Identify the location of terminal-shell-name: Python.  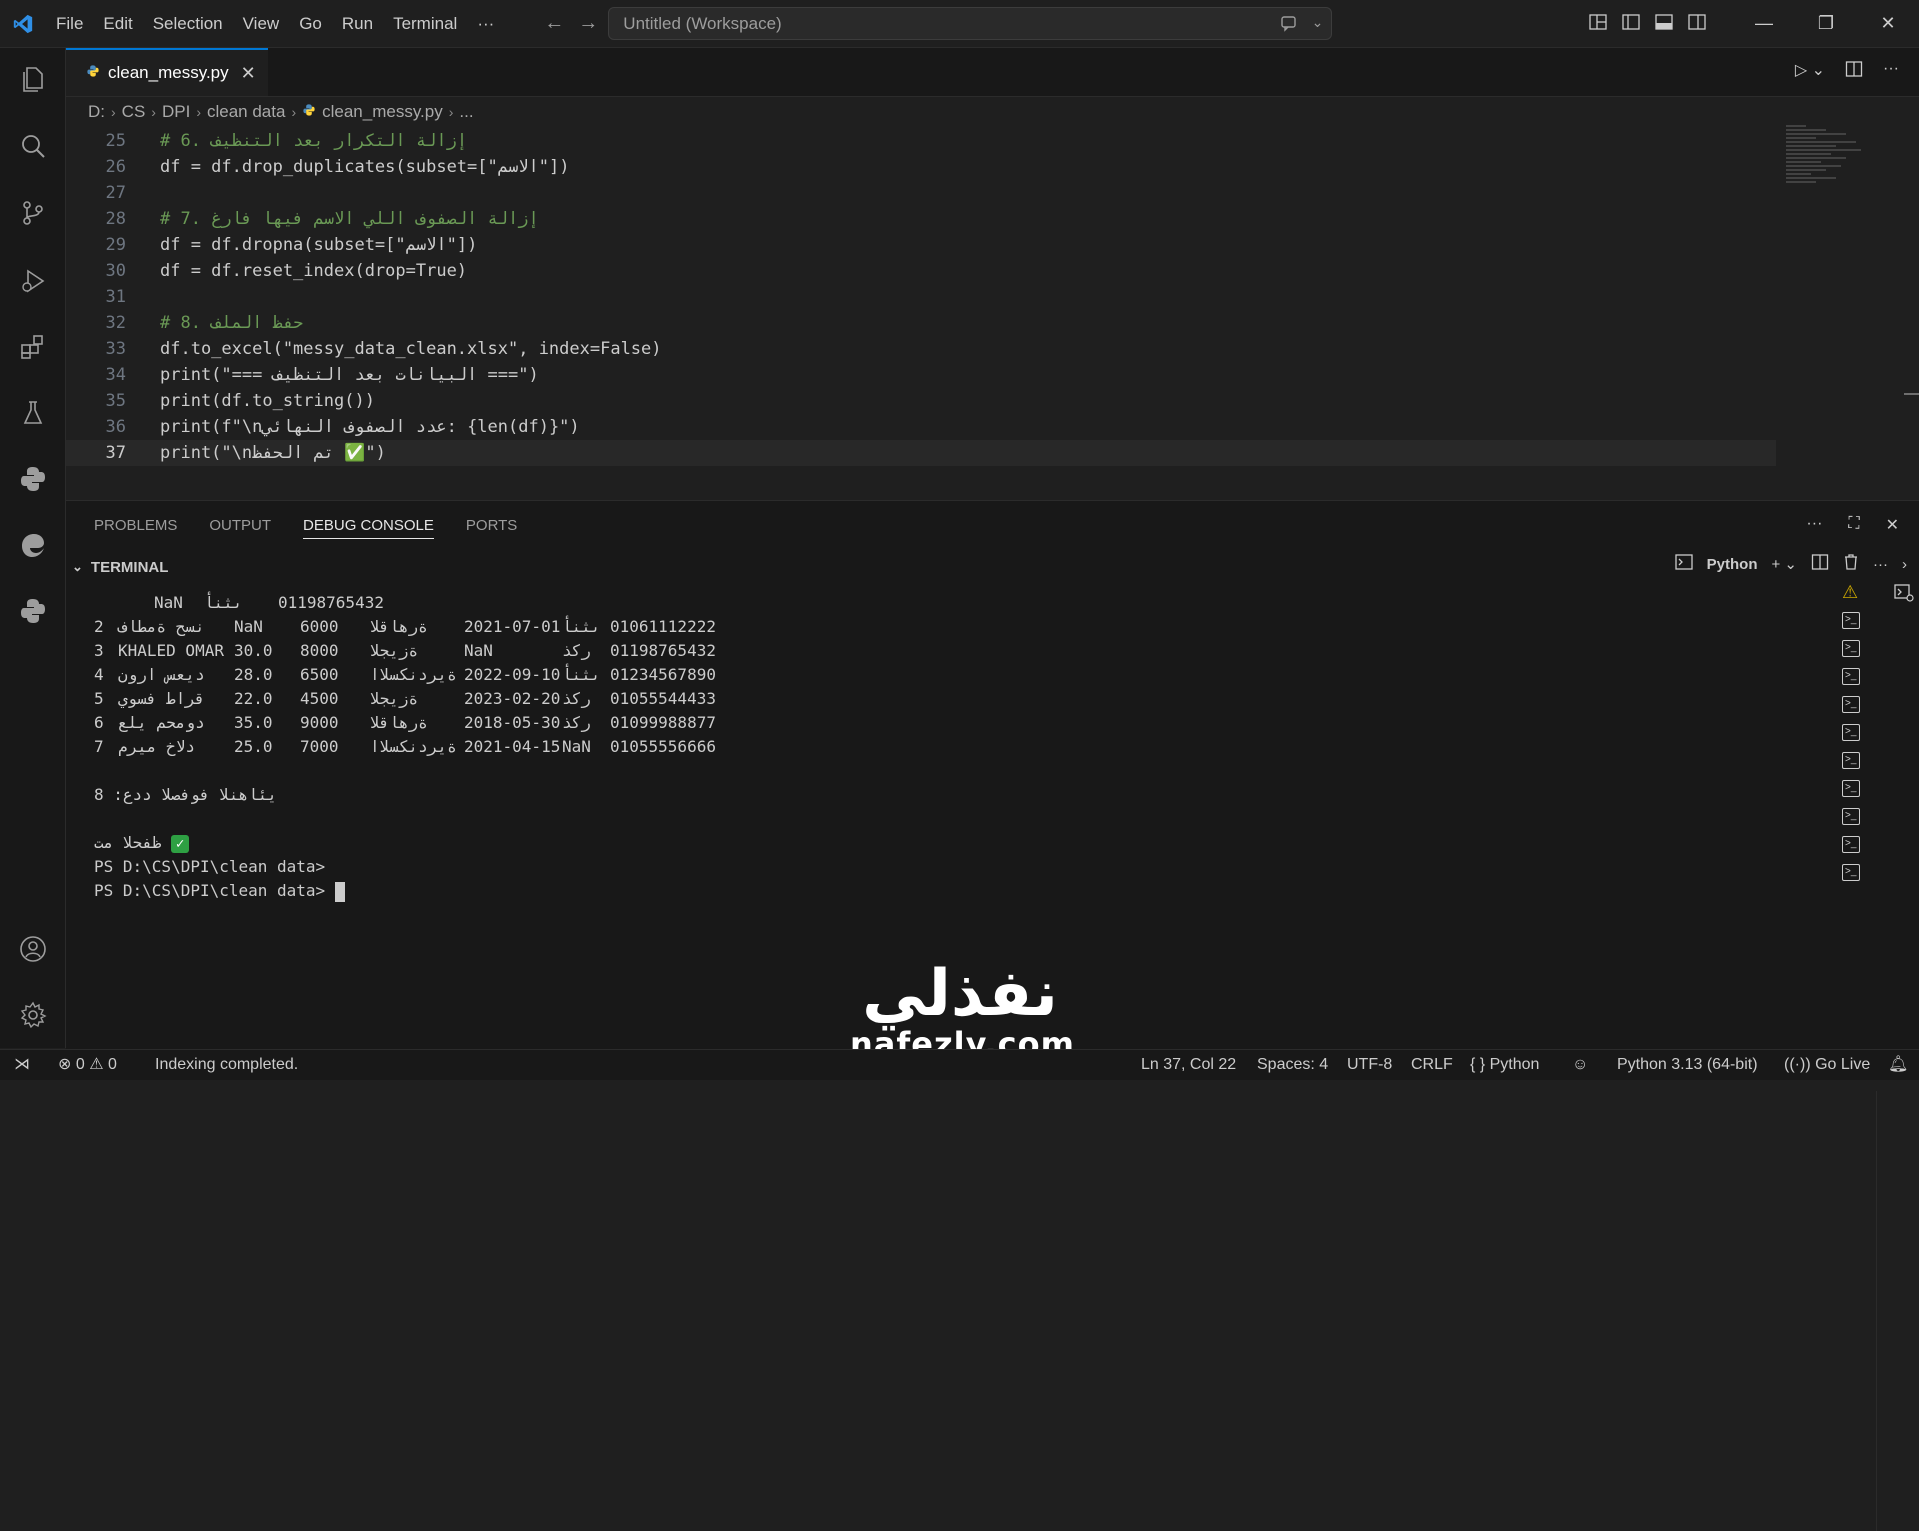
(1732, 564).